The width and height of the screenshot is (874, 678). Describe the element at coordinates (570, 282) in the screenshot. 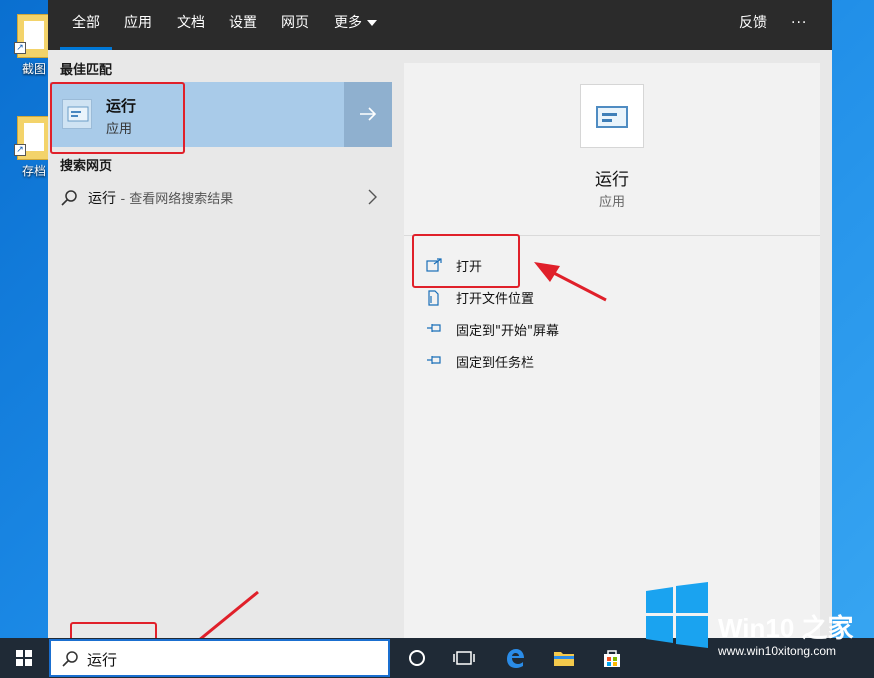

I see `arrow-to-open` at that location.